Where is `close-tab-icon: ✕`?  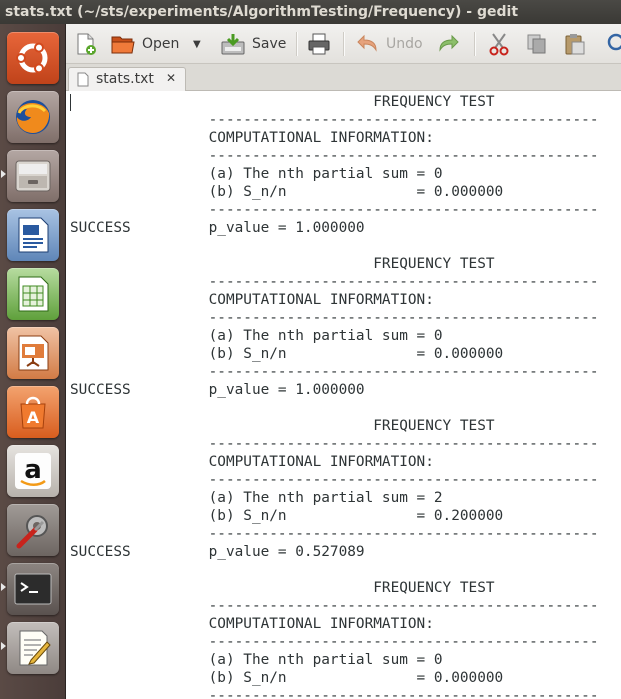
close-tab-icon: ✕ is located at coordinates (171, 78).